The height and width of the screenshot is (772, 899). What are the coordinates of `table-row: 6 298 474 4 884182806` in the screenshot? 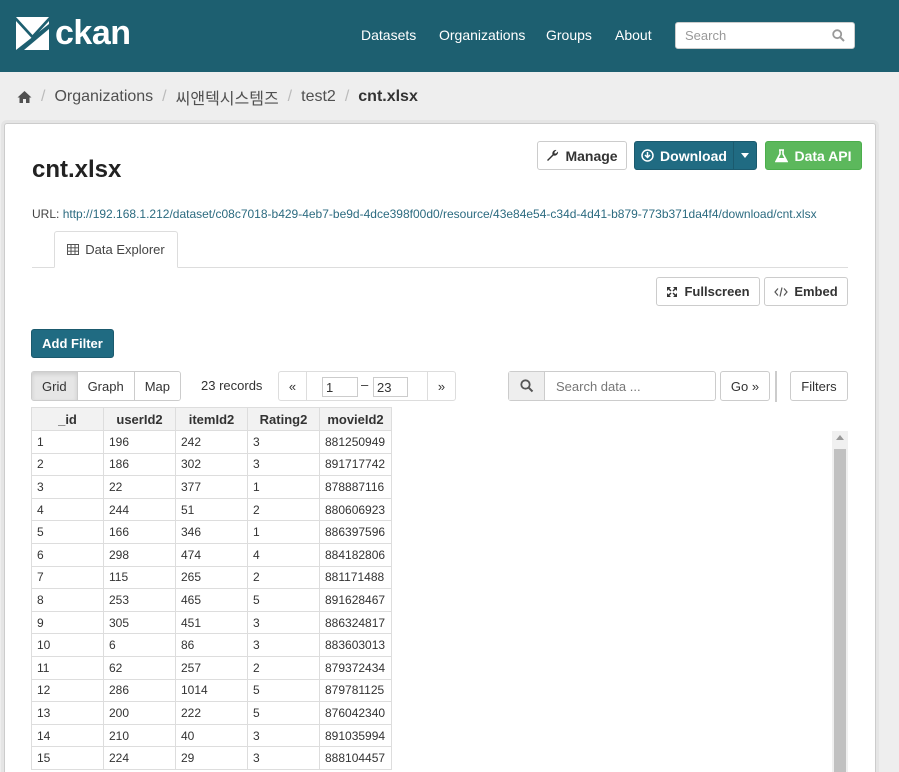 It's located at (211, 554).